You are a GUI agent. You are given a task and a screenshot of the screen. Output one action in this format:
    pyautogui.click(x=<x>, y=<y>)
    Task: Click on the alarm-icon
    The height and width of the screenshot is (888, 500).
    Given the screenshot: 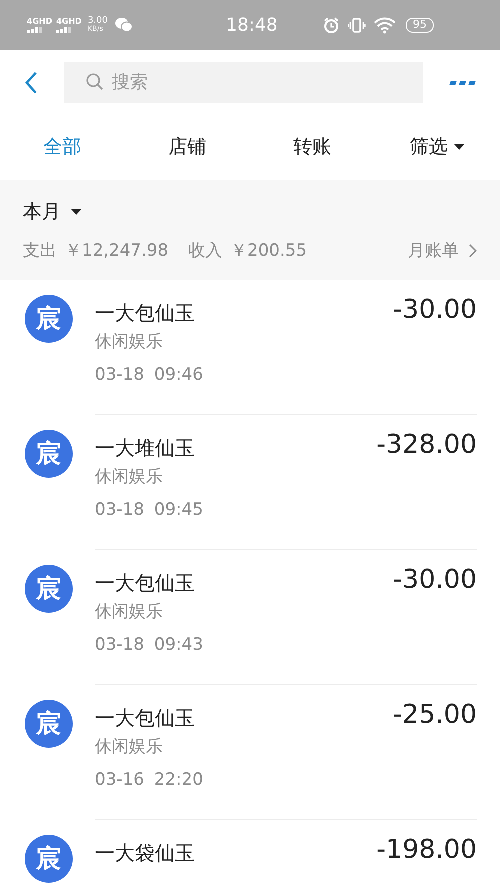 What is the action you would take?
    pyautogui.click(x=331, y=25)
    